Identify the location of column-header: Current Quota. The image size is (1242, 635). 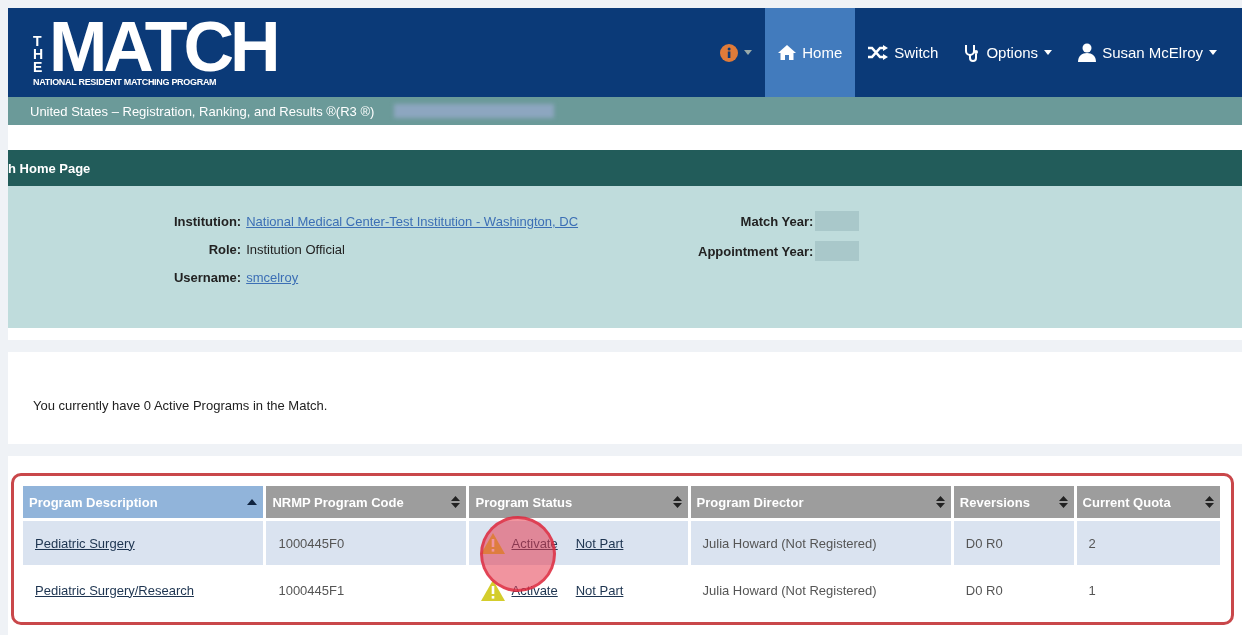
(1148, 502).